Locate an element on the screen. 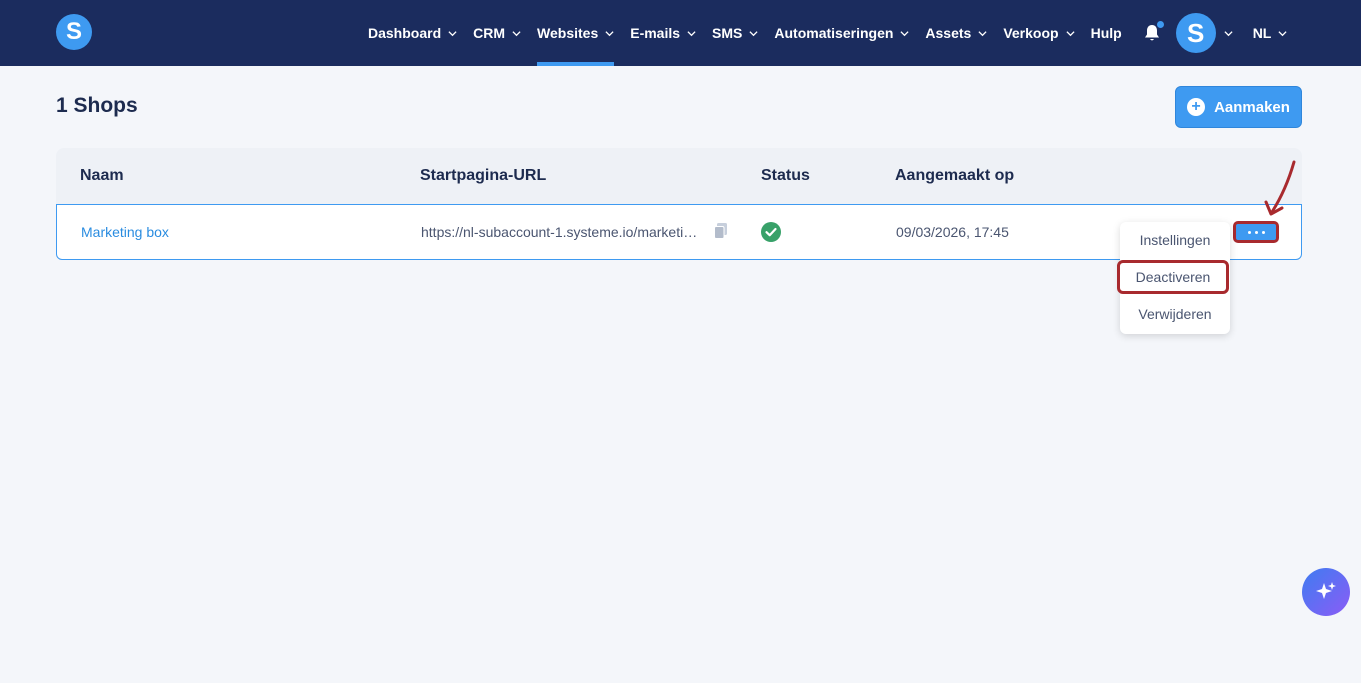 The image size is (1361, 683). page-title: 1 Shops is located at coordinates (97, 105).